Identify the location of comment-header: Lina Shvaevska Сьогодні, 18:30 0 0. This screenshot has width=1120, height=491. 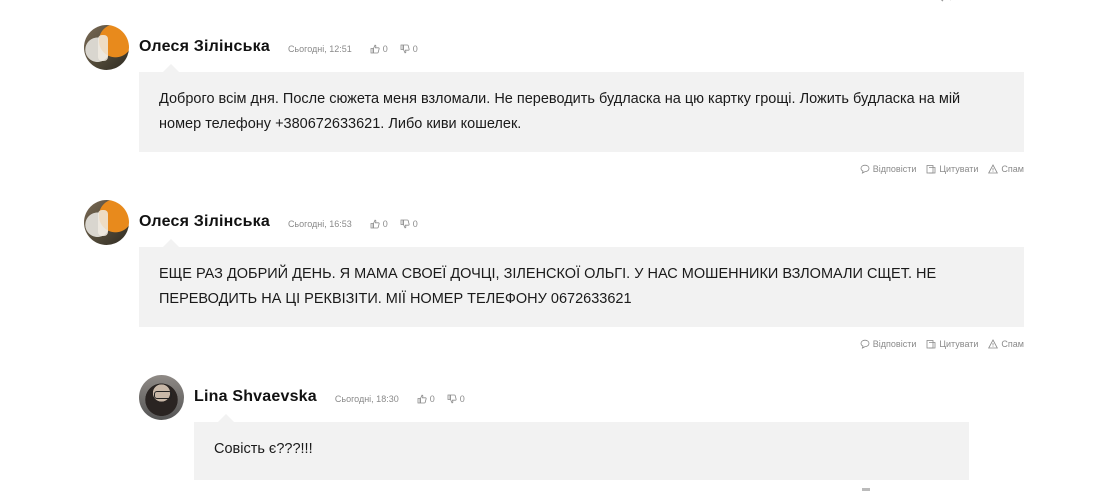
(554, 397).